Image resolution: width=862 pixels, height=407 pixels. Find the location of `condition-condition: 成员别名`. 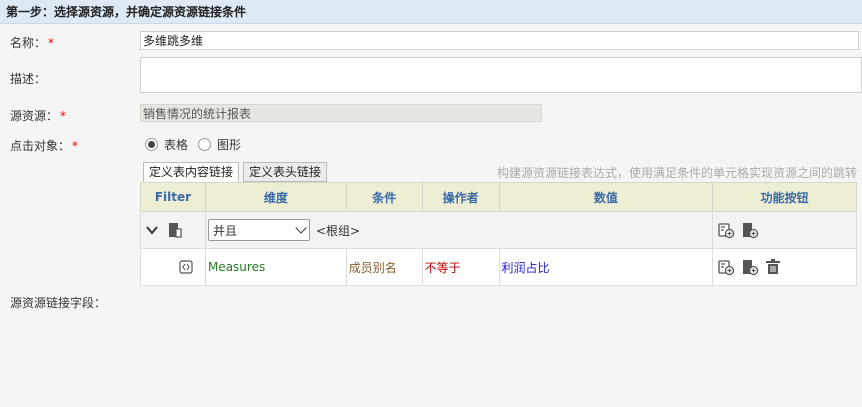

condition-condition: 成员别名 is located at coordinates (384, 267).